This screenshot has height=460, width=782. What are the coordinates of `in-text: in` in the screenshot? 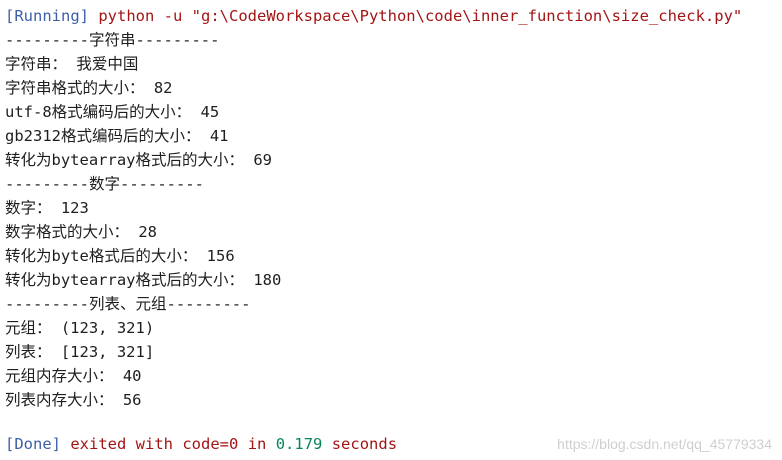 It's located at (257, 444).